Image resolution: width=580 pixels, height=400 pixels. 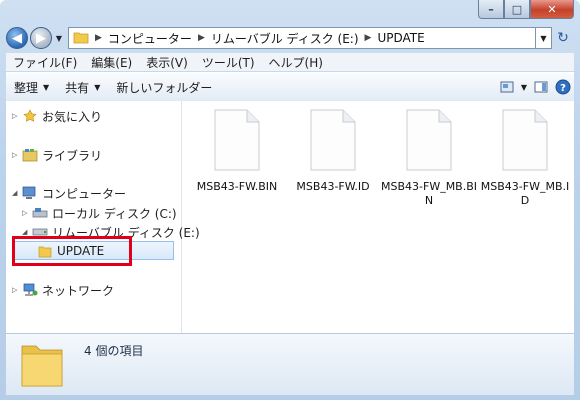 I want to click on view-icon, so click(x=507, y=87).